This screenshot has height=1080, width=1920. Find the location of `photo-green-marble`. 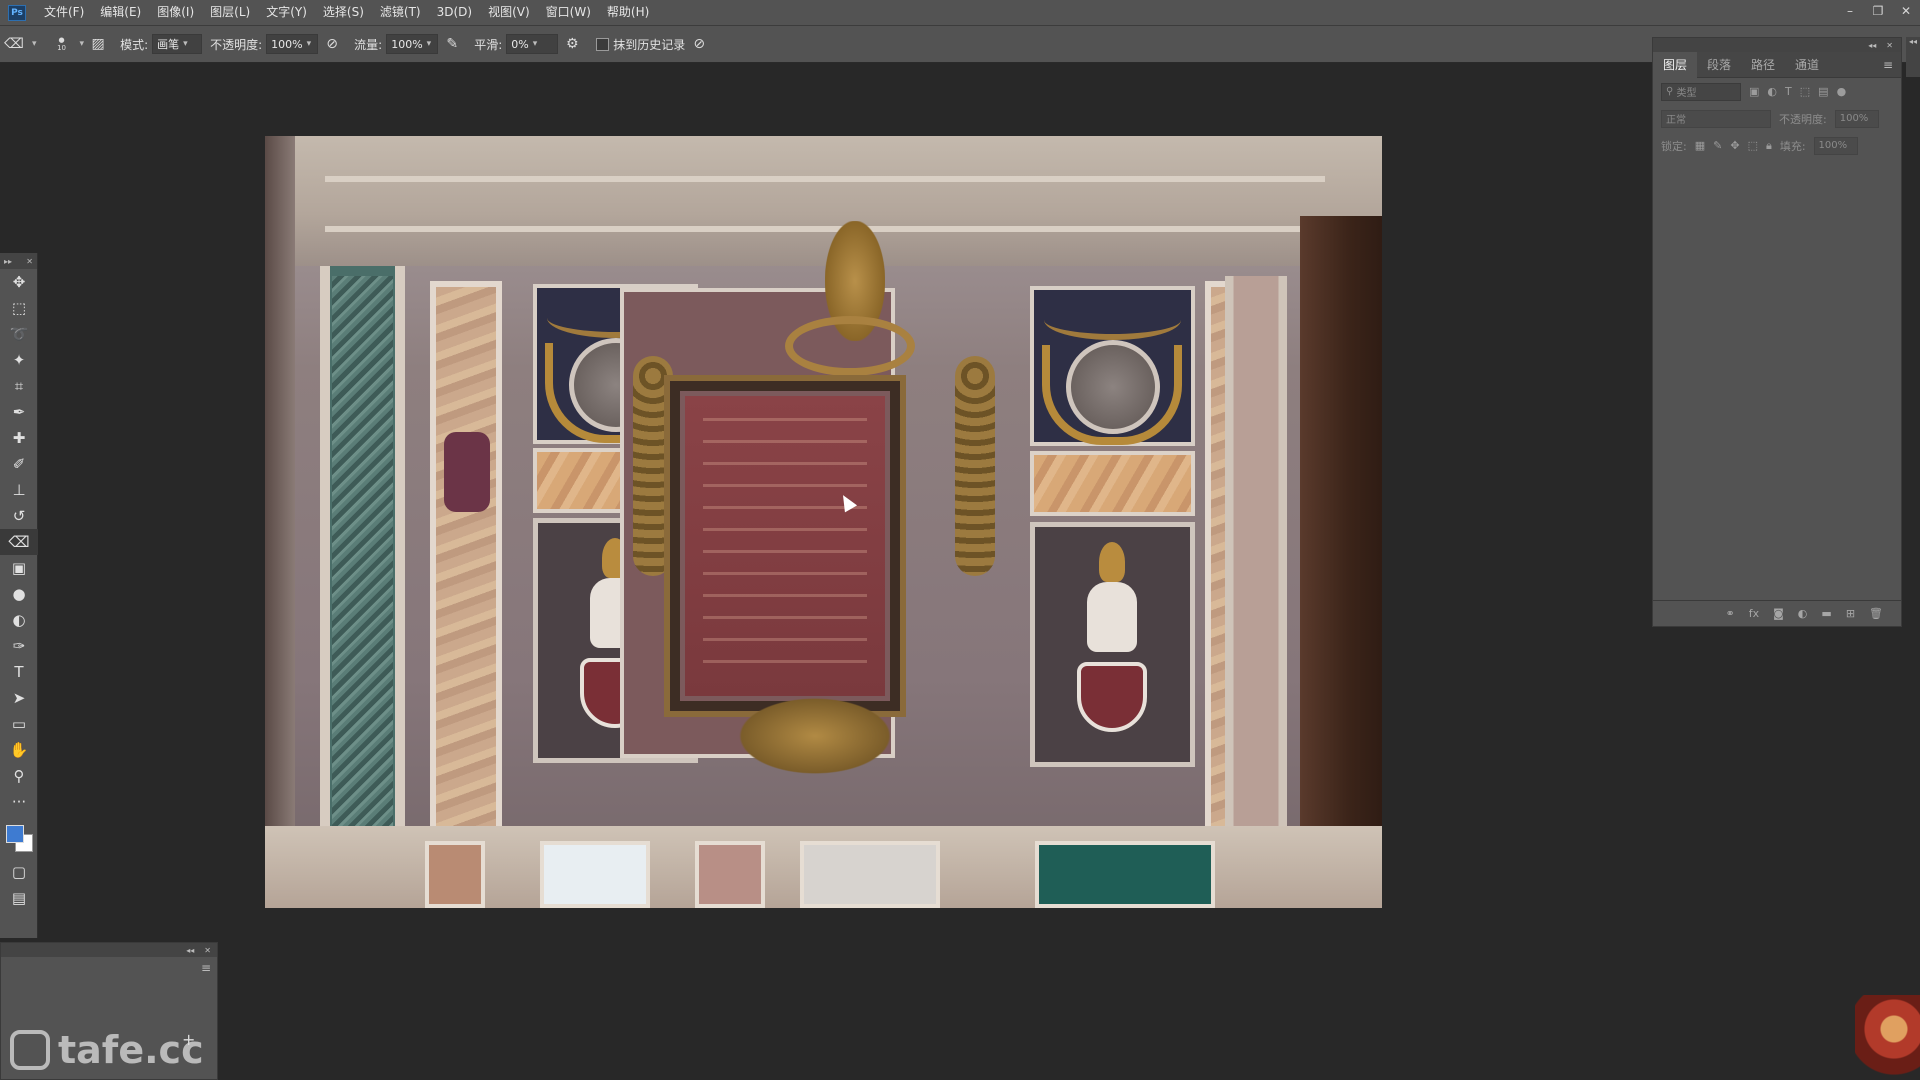

photo-green-marble is located at coordinates (362, 586).